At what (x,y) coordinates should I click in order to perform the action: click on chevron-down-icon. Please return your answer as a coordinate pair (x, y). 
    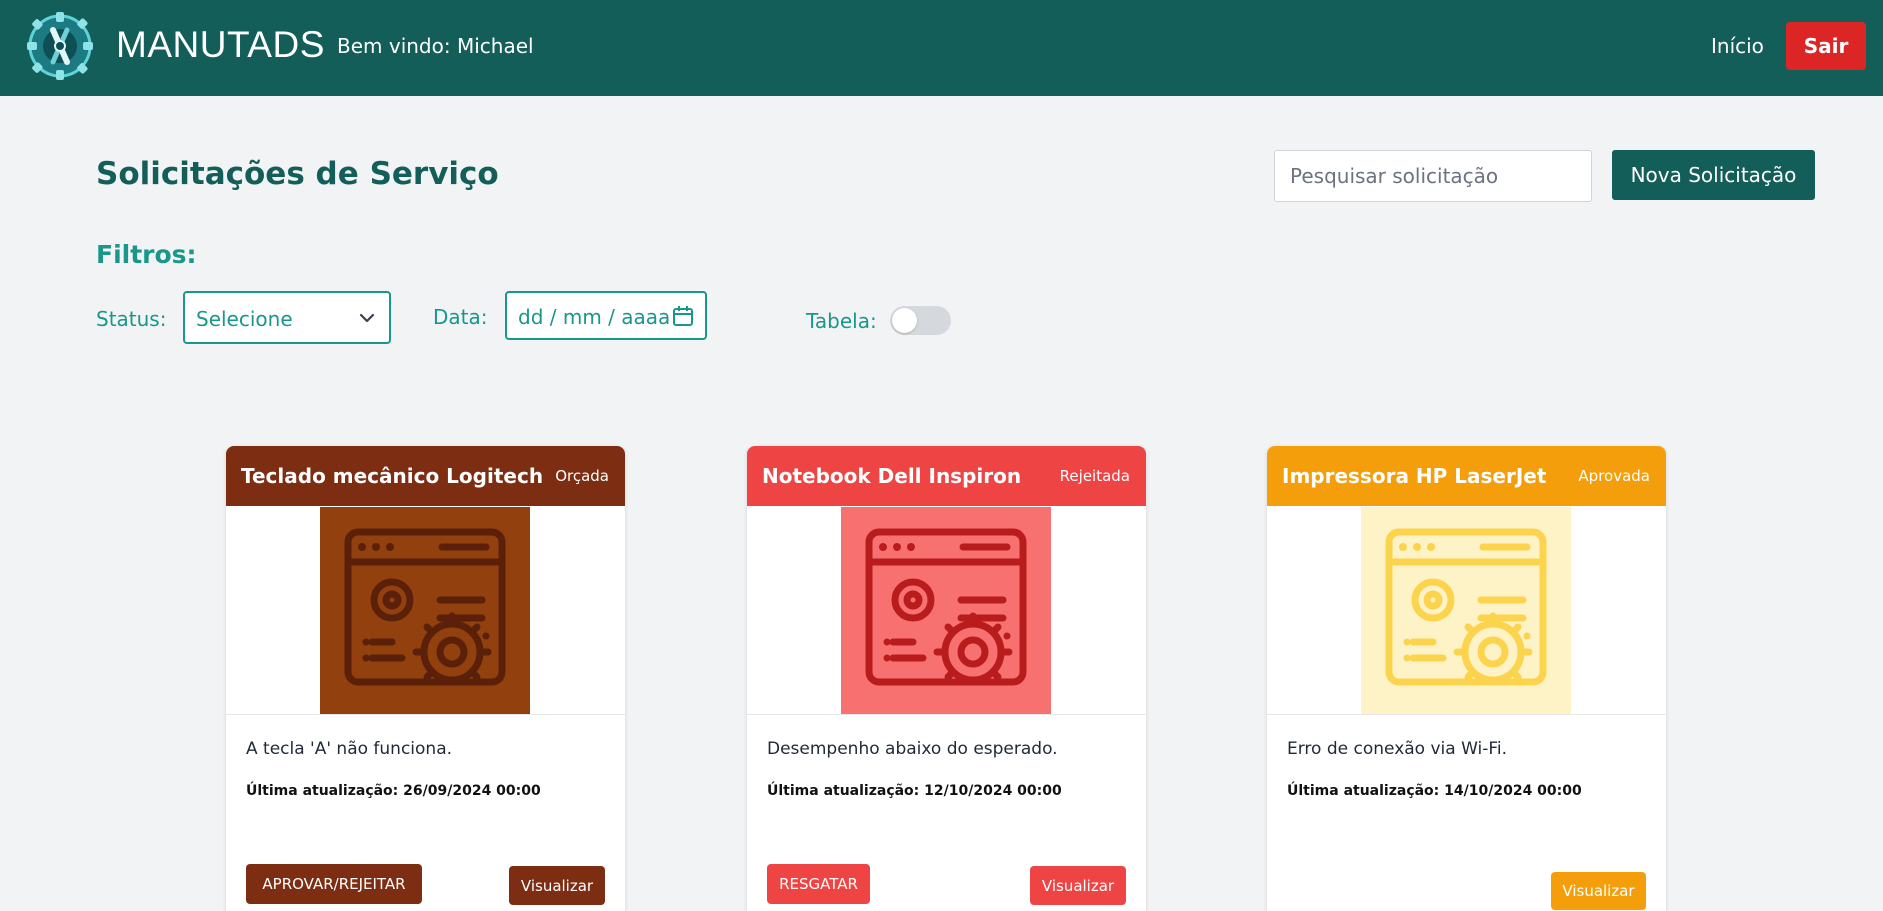
    Looking at the image, I should click on (367, 318).